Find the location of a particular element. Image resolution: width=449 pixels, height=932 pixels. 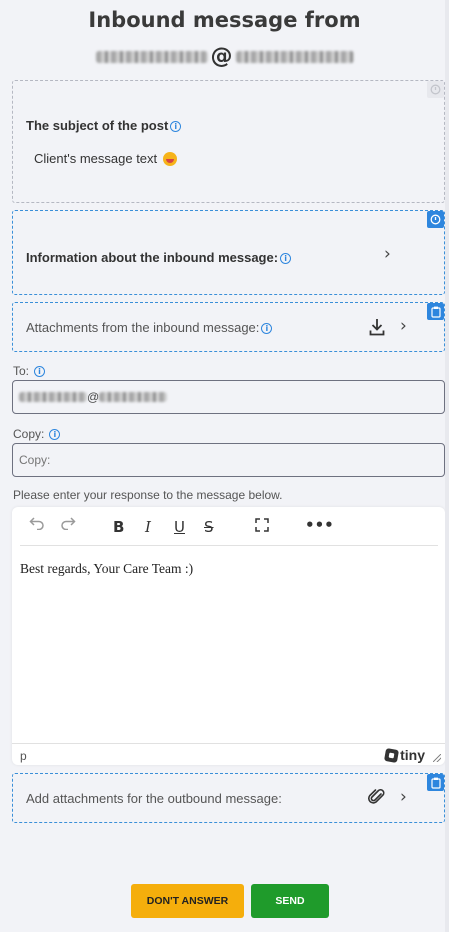

toolbar-divider is located at coordinates (229, 545).